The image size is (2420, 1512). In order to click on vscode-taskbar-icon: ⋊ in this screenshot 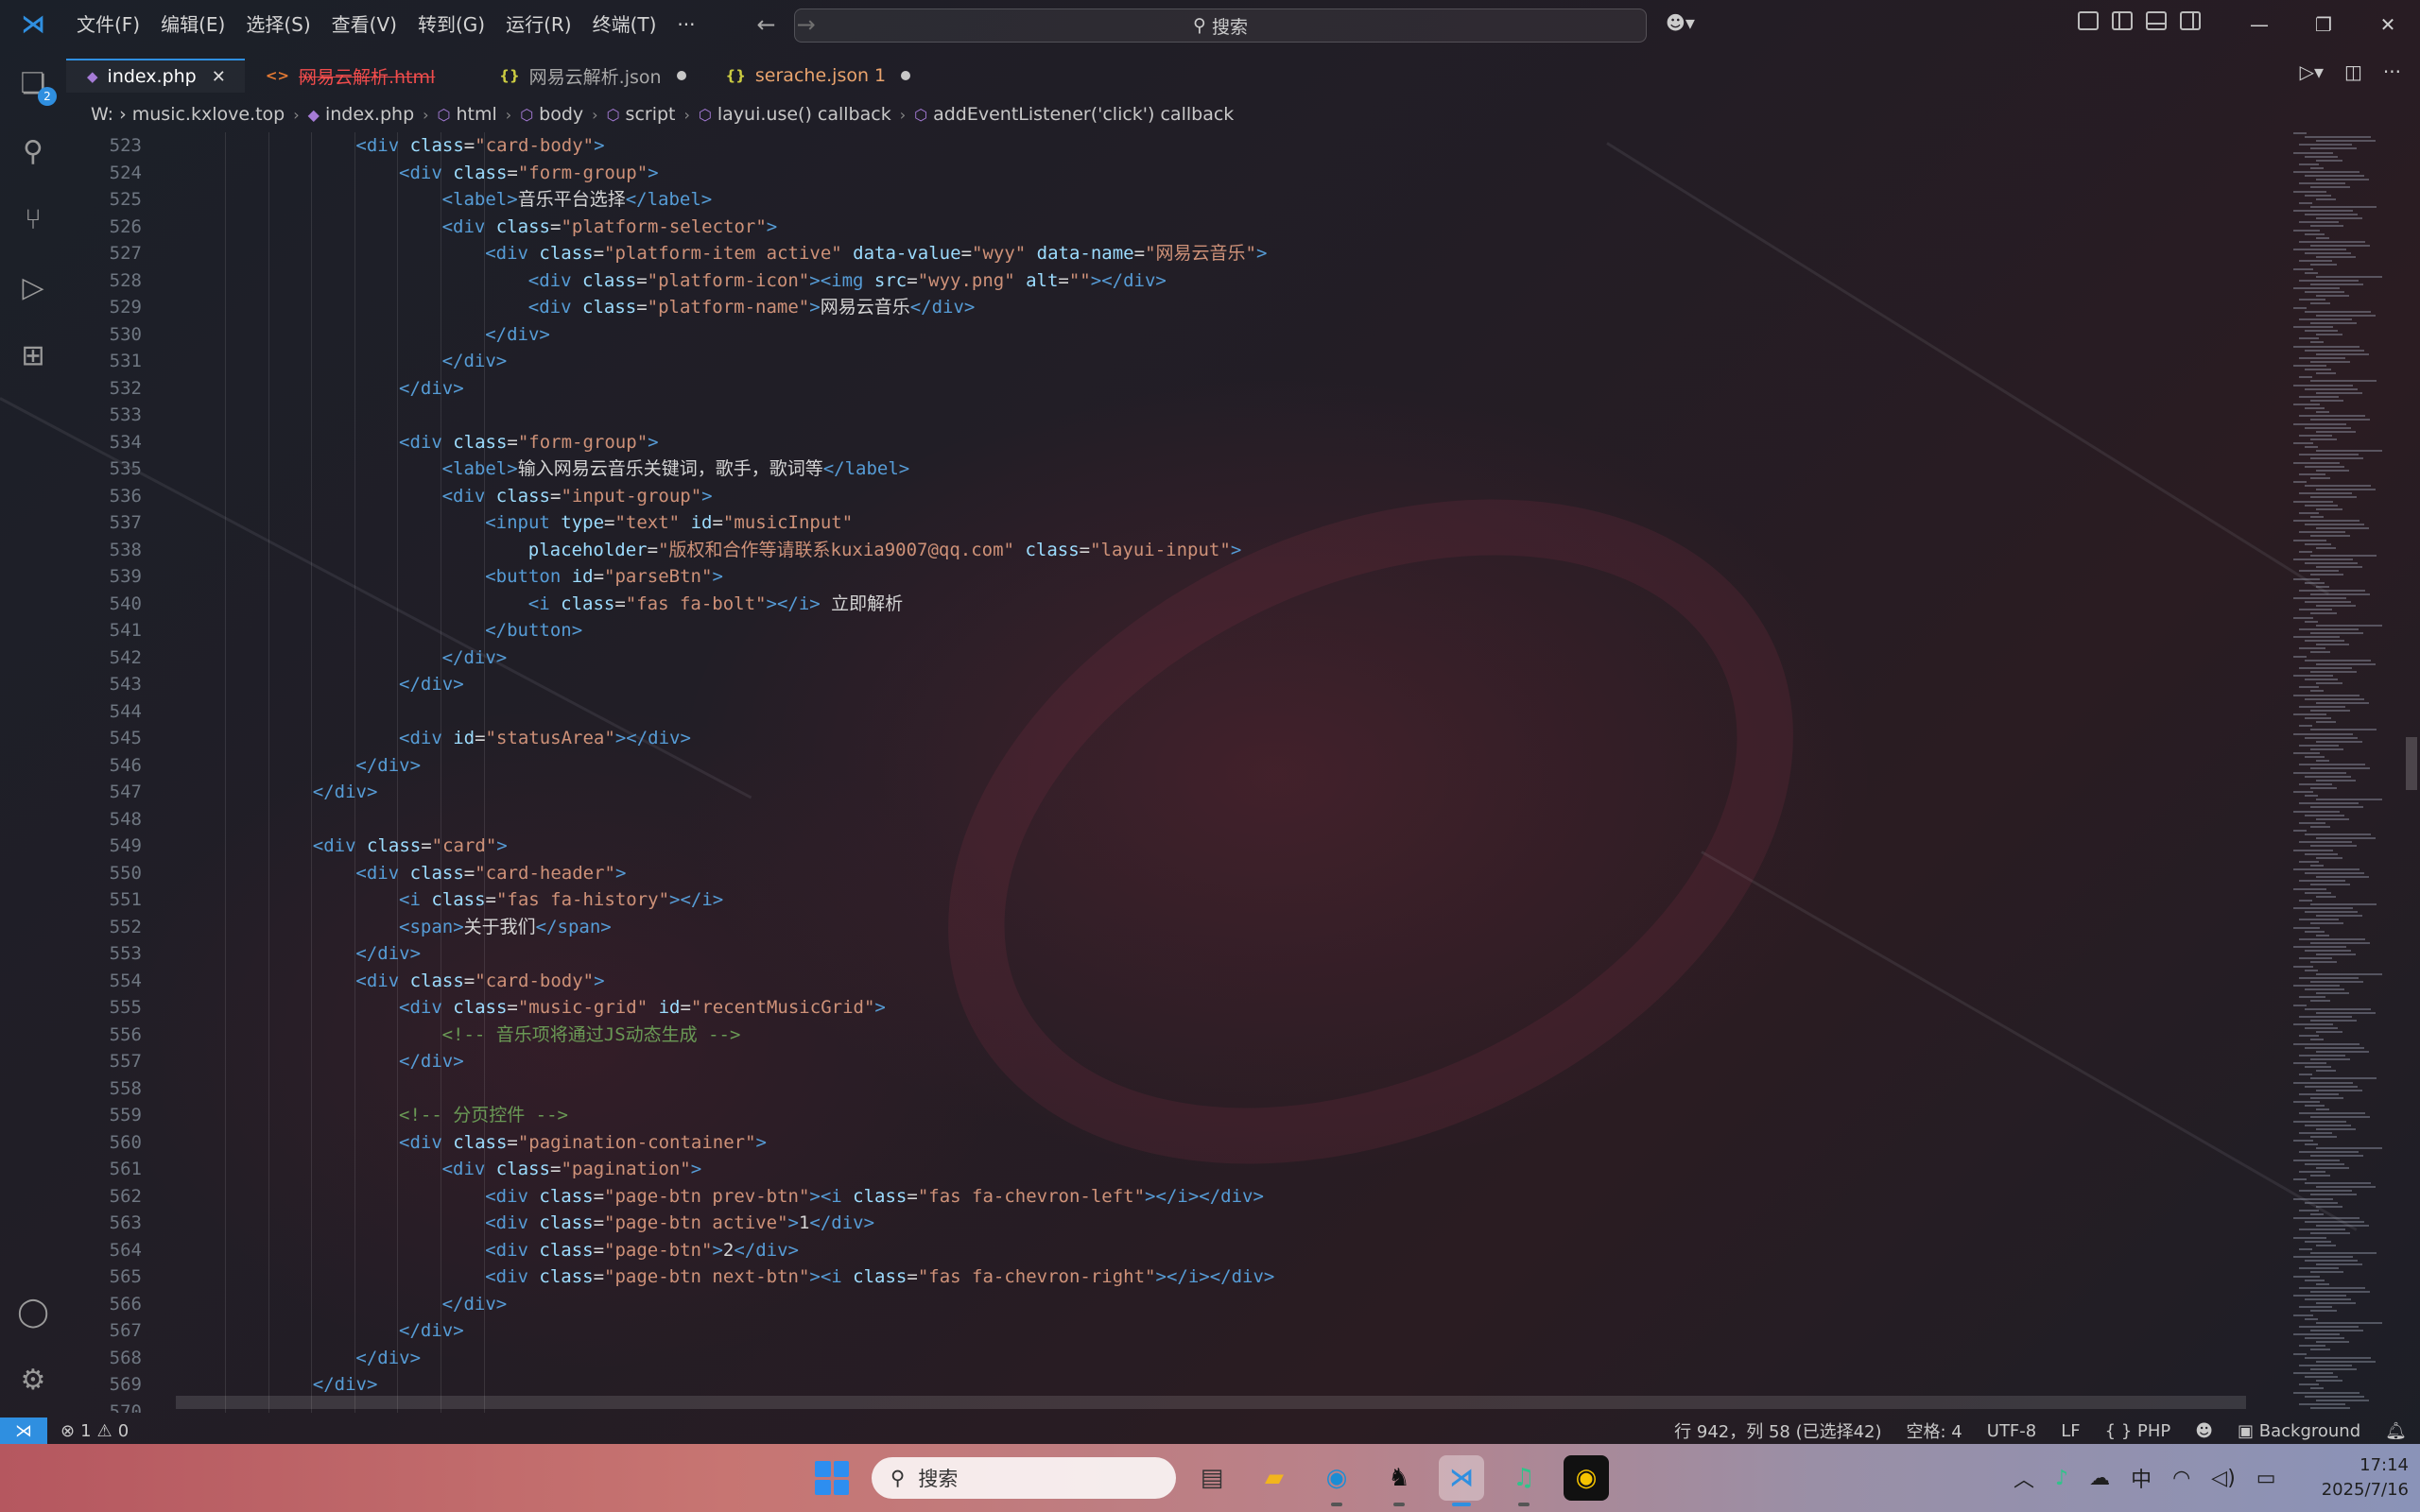, I will do `click(1461, 1480)`.